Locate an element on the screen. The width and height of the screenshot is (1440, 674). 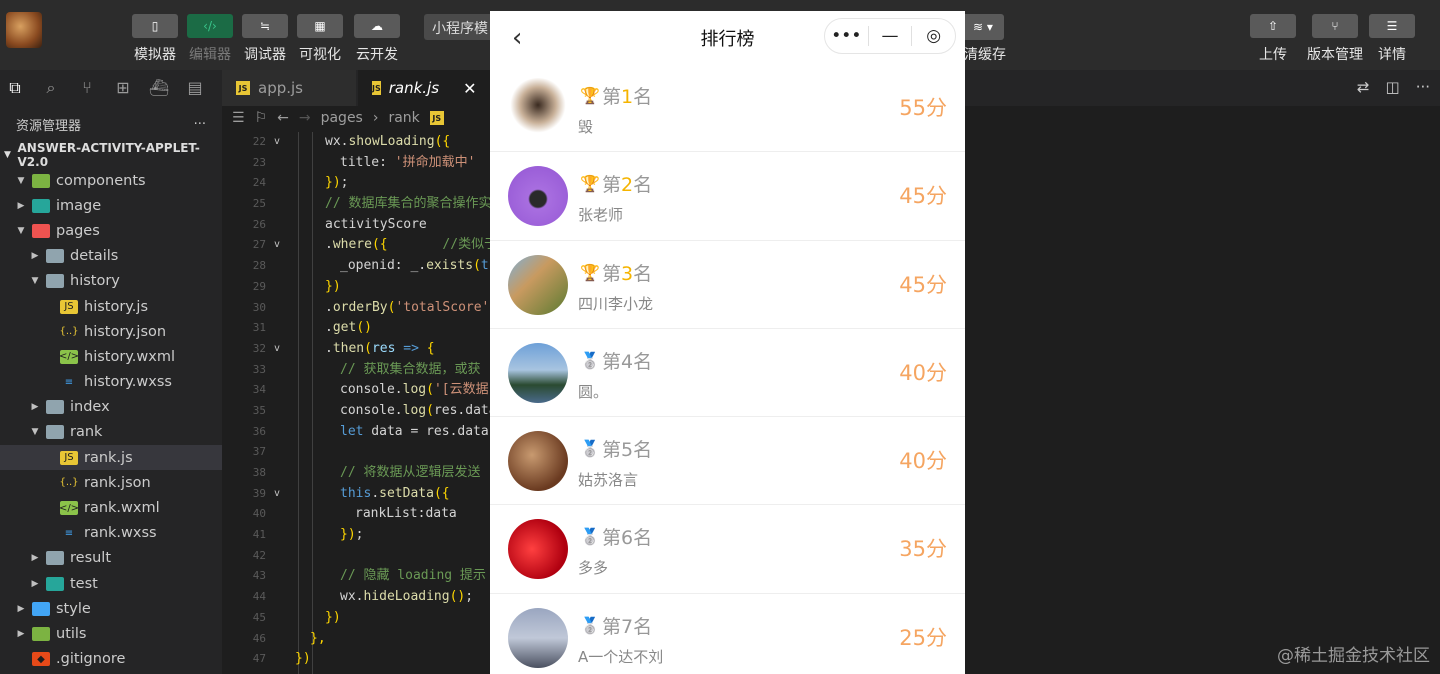
project-root: ▼ ANSWER-ACTIVITY-APPLET-V2.0 is located at coordinates (111, 155).